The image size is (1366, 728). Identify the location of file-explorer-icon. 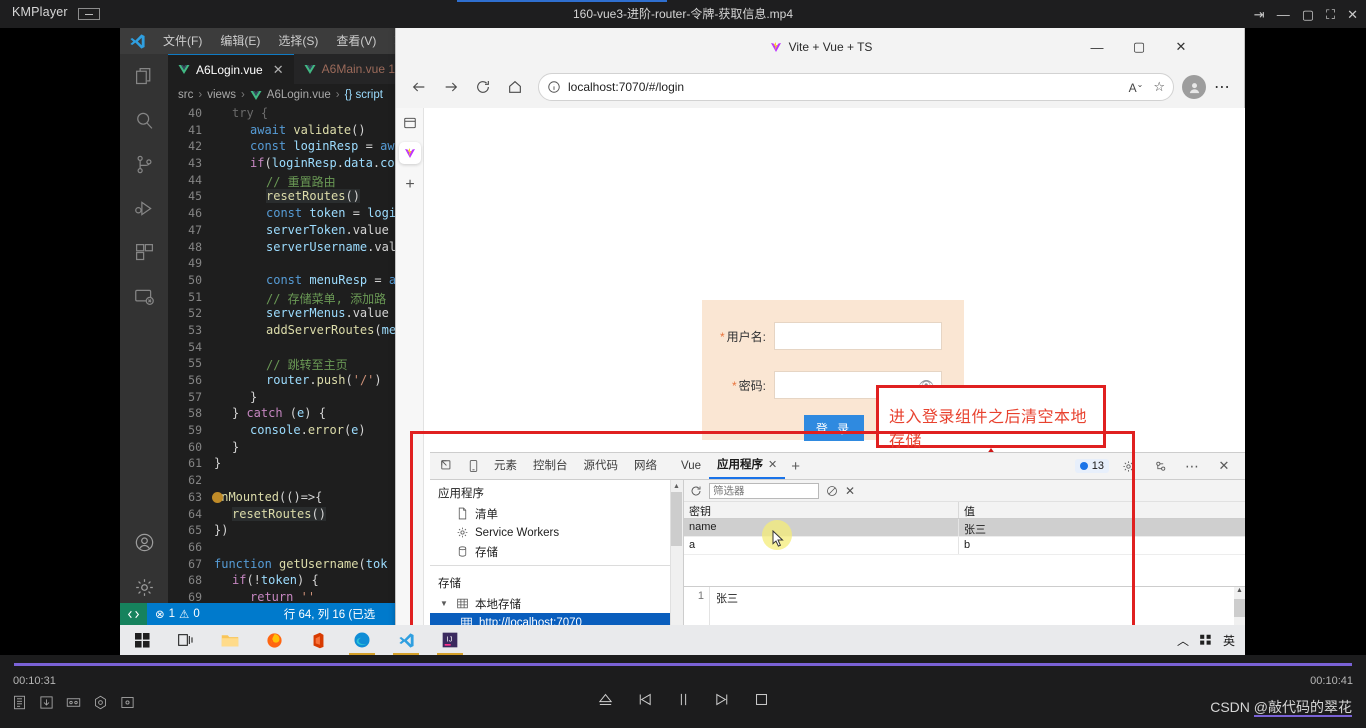
(230, 640).